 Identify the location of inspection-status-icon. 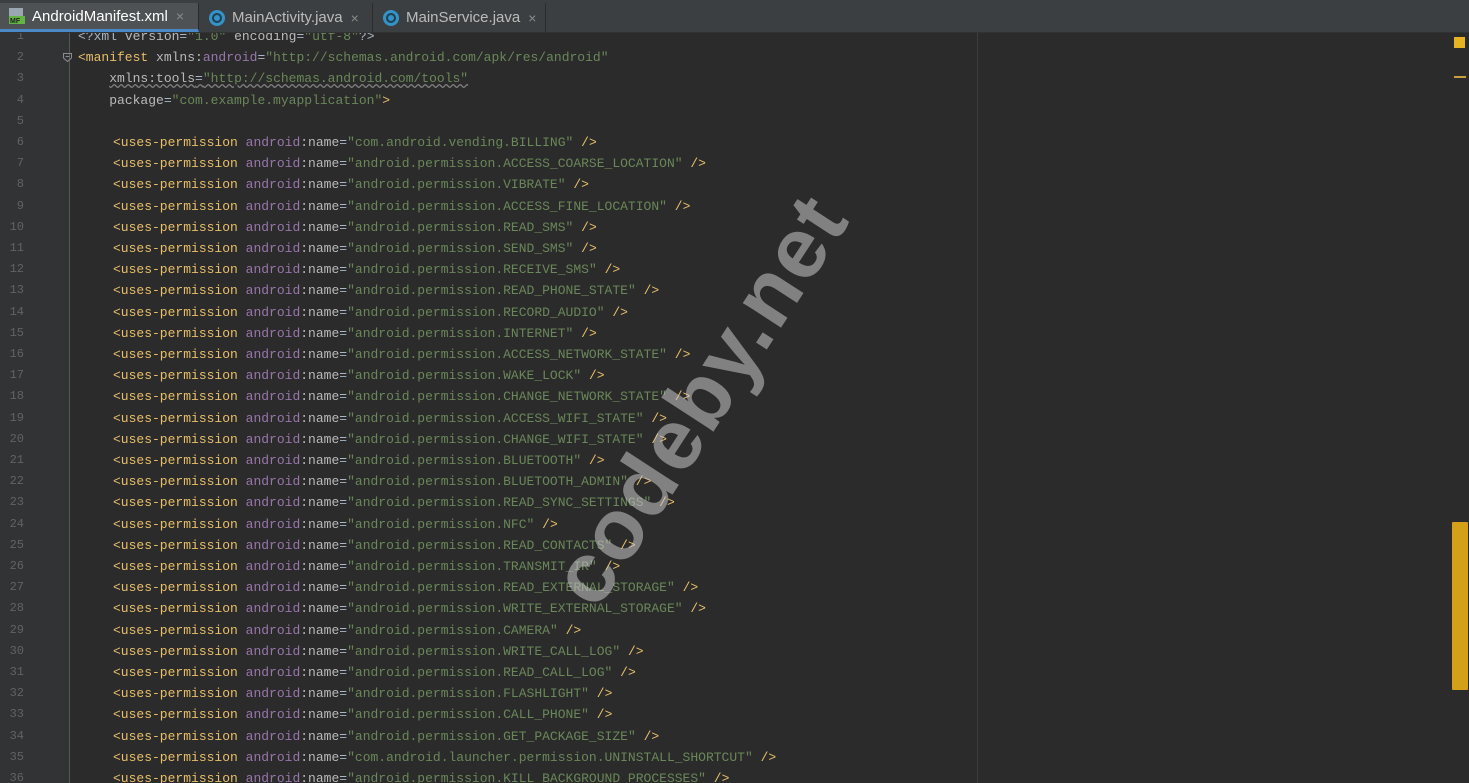
(1459, 42).